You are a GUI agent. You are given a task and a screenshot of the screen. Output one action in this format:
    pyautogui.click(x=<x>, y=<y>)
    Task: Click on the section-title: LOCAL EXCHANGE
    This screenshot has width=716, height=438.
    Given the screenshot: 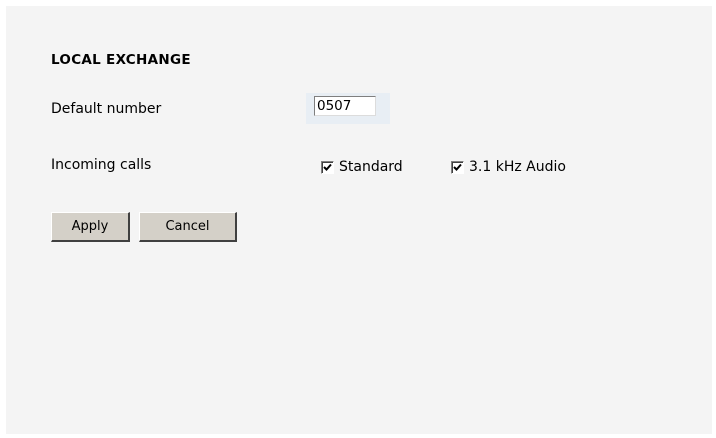 What is the action you would take?
    pyautogui.click(x=121, y=60)
    